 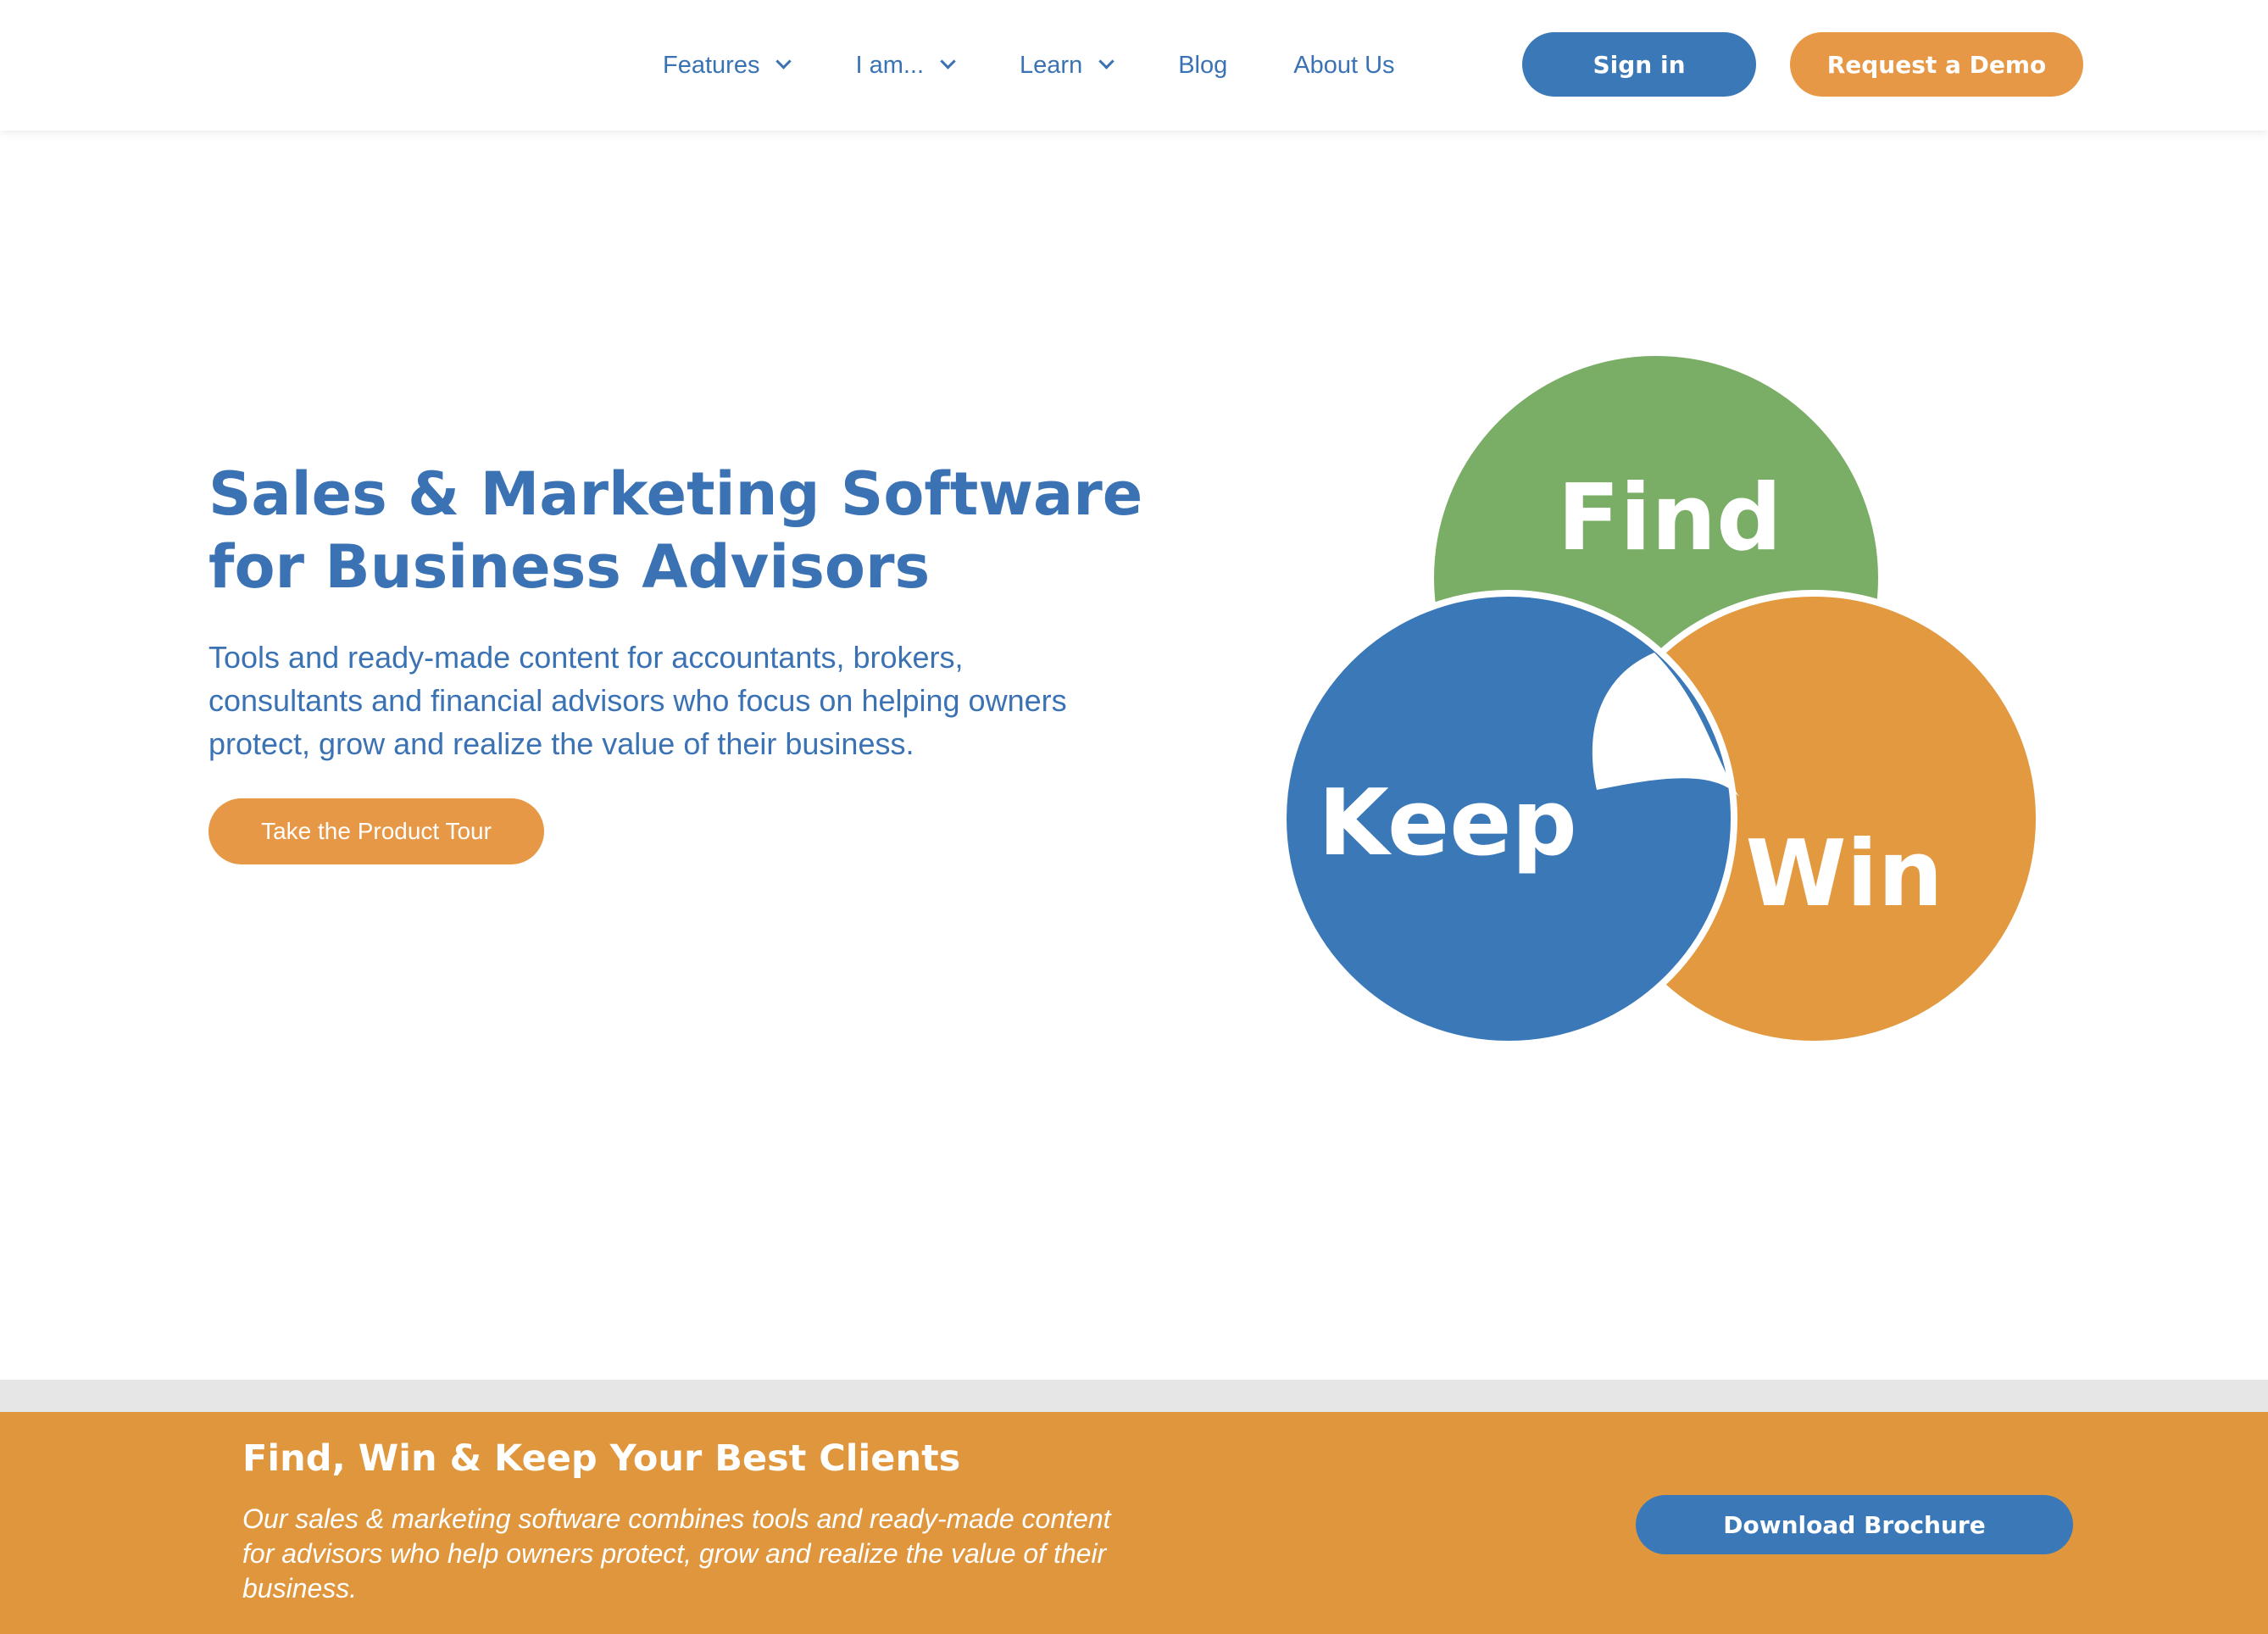 I want to click on nav-label: Features, so click(x=712, y=65).